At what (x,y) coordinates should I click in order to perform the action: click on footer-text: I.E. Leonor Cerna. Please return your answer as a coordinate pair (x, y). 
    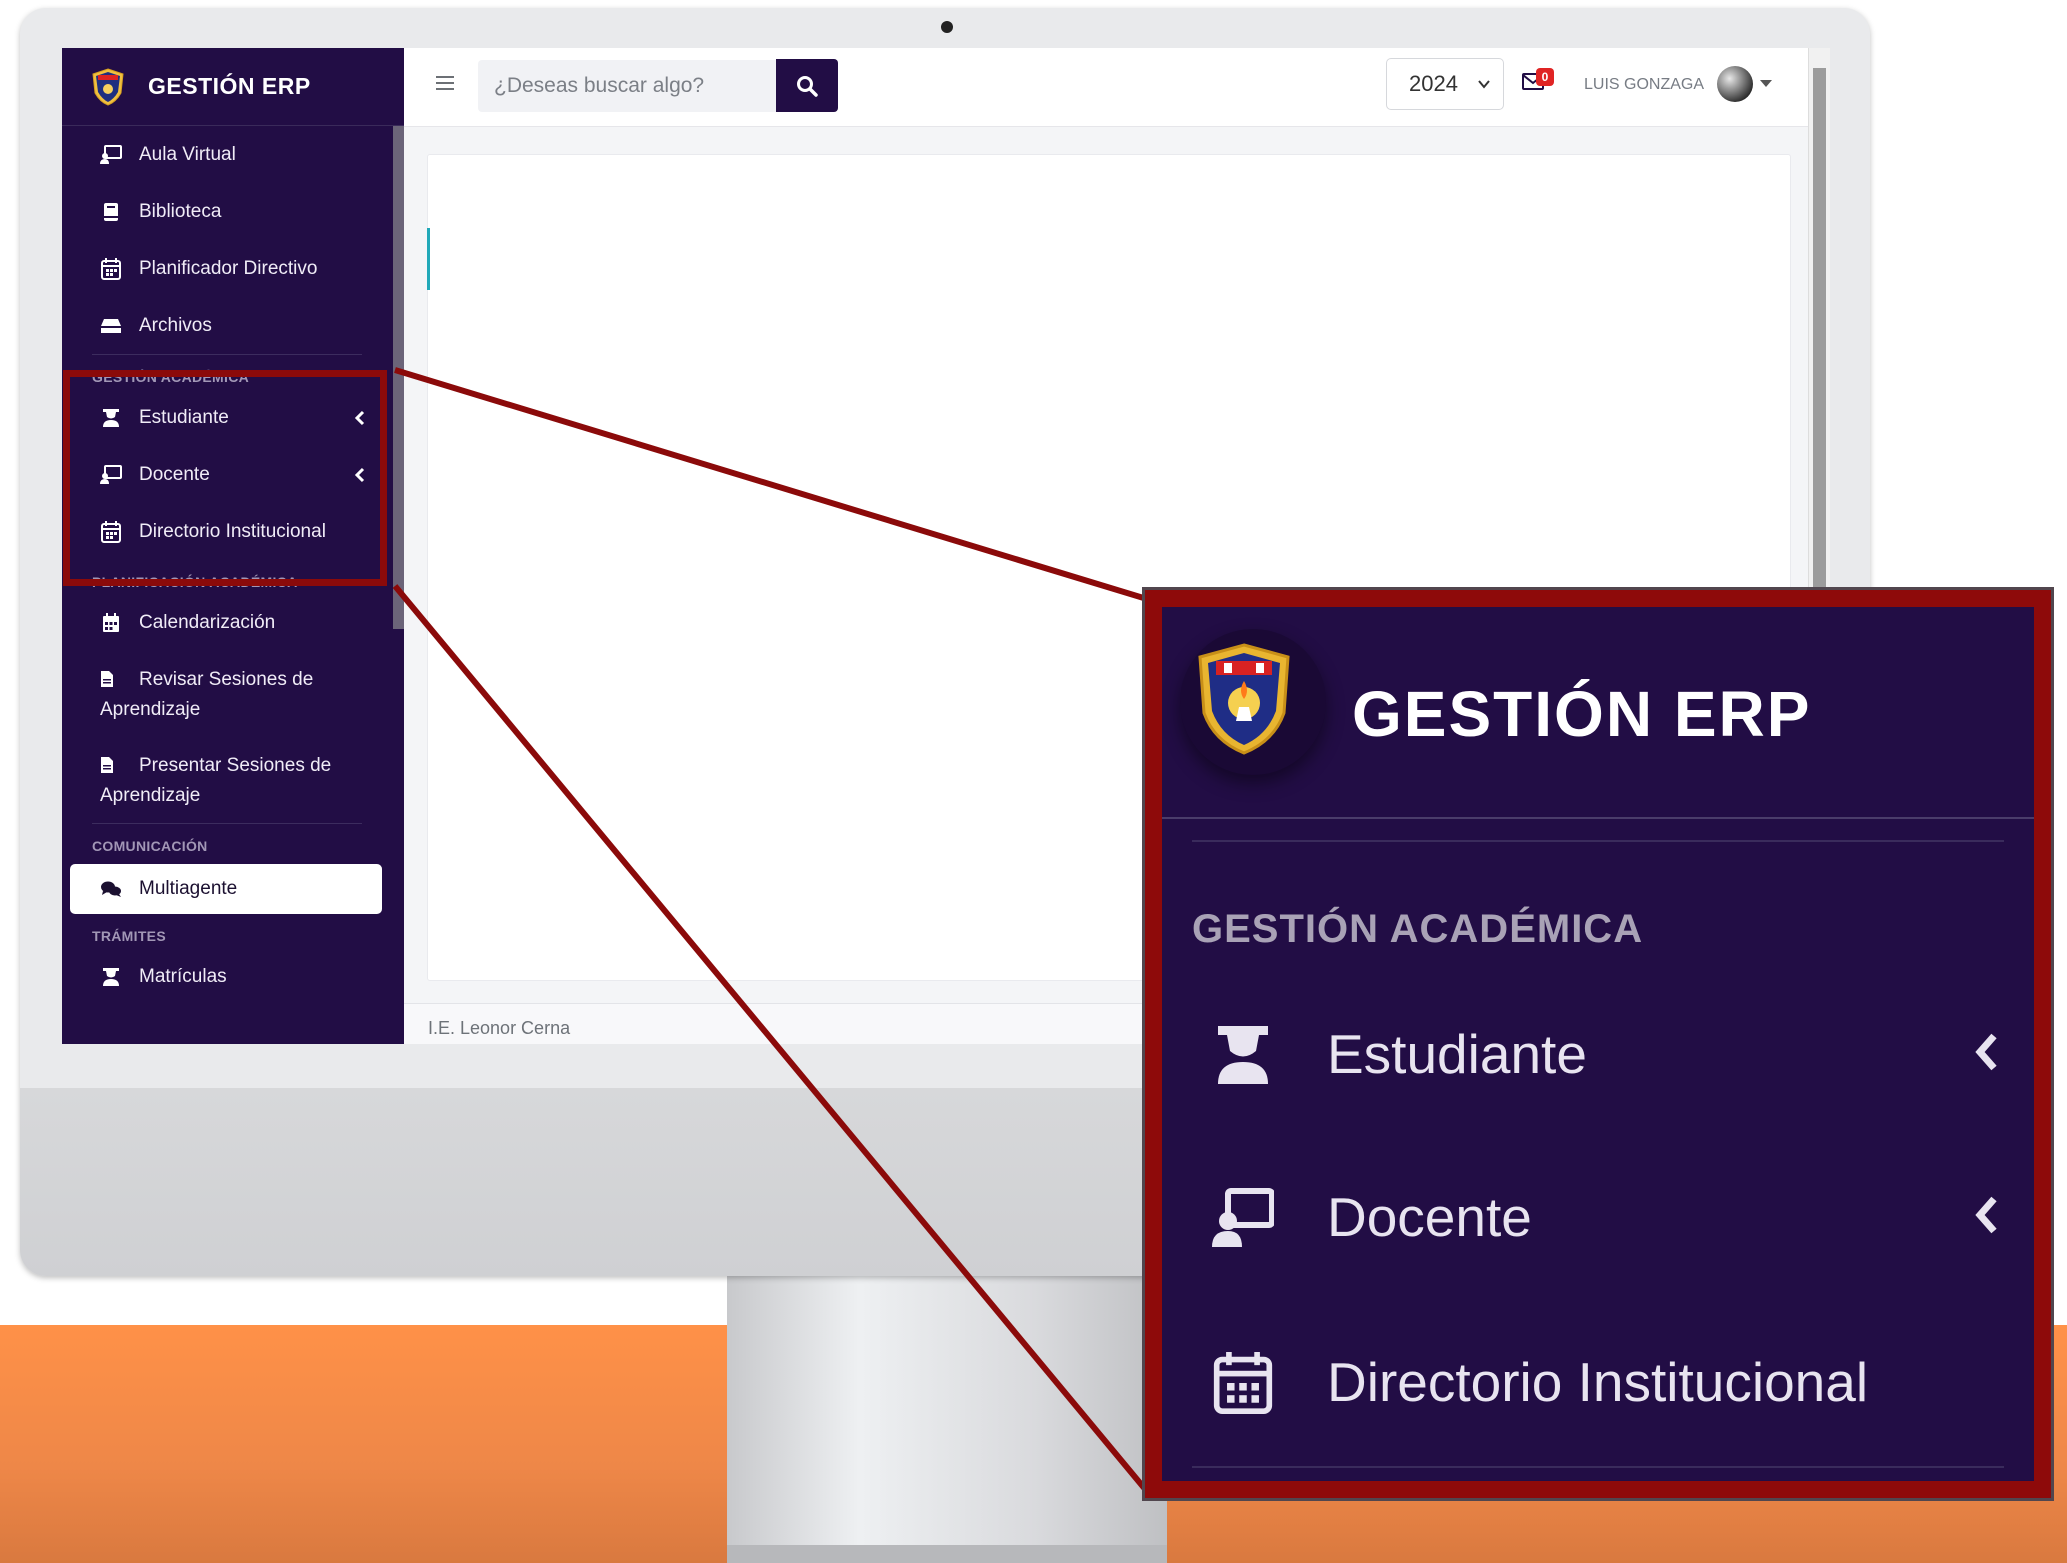
    Looking at the image, I should click on (499, 1028).